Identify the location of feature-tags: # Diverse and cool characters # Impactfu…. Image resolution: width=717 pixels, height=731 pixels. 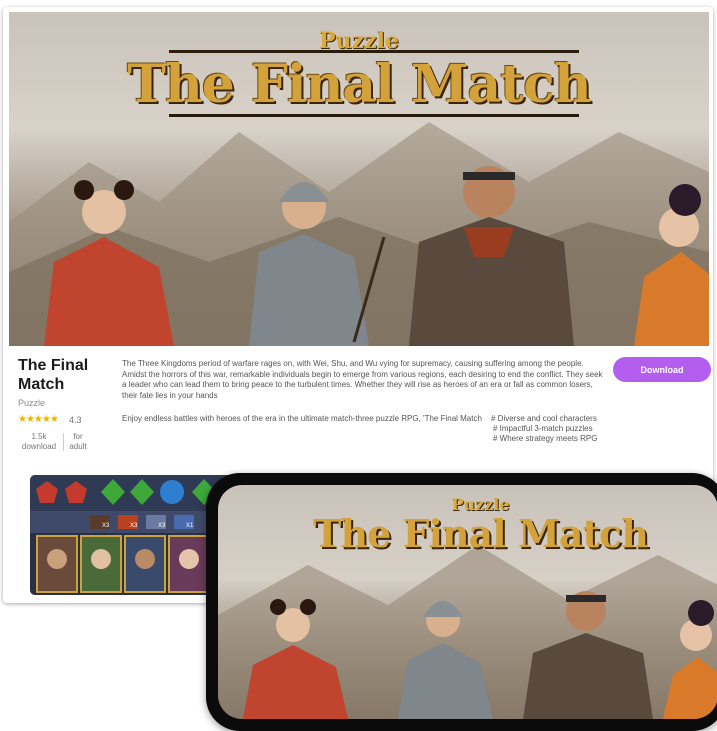
(544, 429).